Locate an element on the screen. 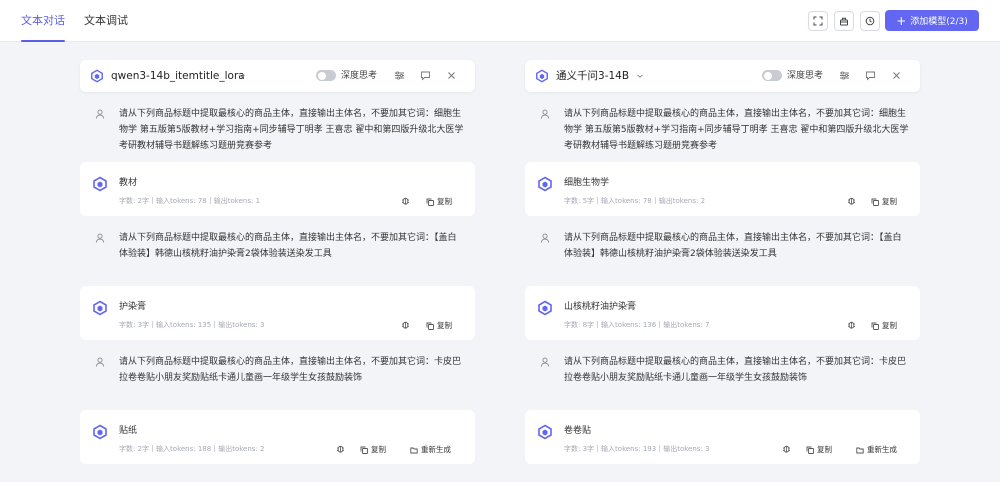 Image resolution: width=1000 pixels, height=482 pixels. assistant-reply-text: 山核桃籽油护染膏 is located at coordinates (600, 307).